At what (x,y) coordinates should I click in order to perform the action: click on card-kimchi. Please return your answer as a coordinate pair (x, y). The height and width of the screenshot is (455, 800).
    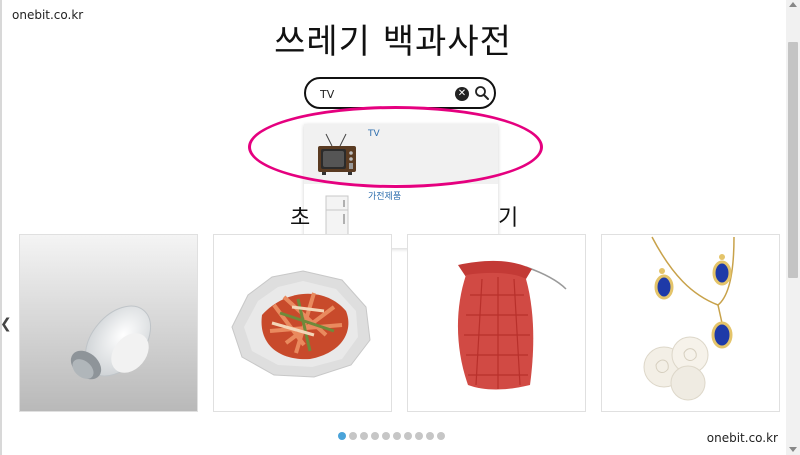
    Looking at the image, I should click on (302, 323).